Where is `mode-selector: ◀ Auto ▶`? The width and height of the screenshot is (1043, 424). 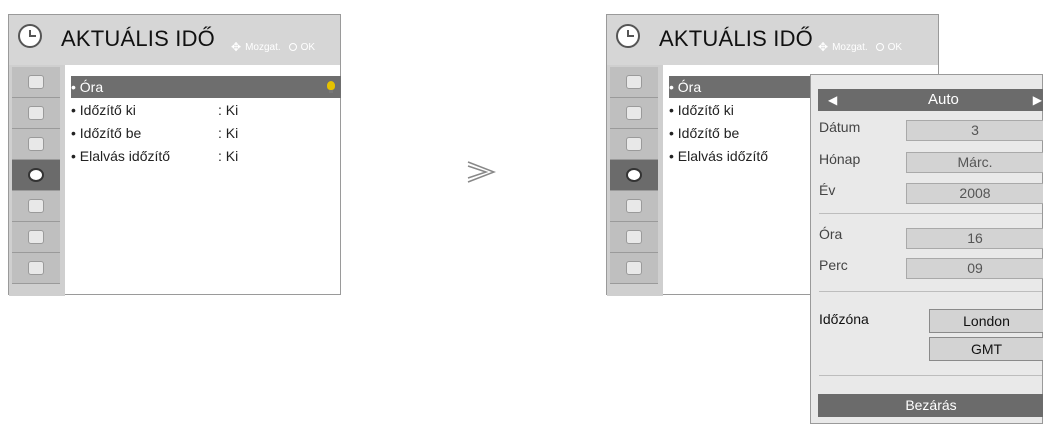
mode-selector: ◀ Auto ▶ is located at coordinates (930, 100).